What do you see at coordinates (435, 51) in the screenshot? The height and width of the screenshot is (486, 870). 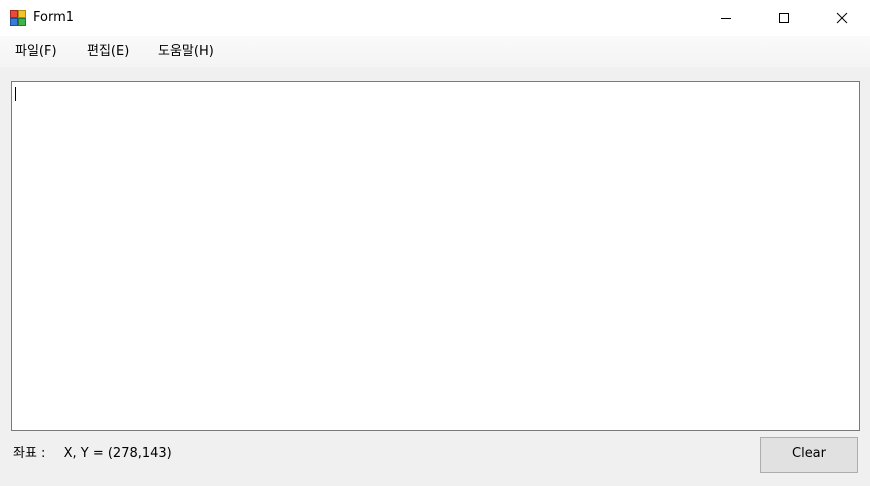 I see `menu-bar: 파일(F) 편집(E) 도움말(H)` at bounding box center [435, 51].